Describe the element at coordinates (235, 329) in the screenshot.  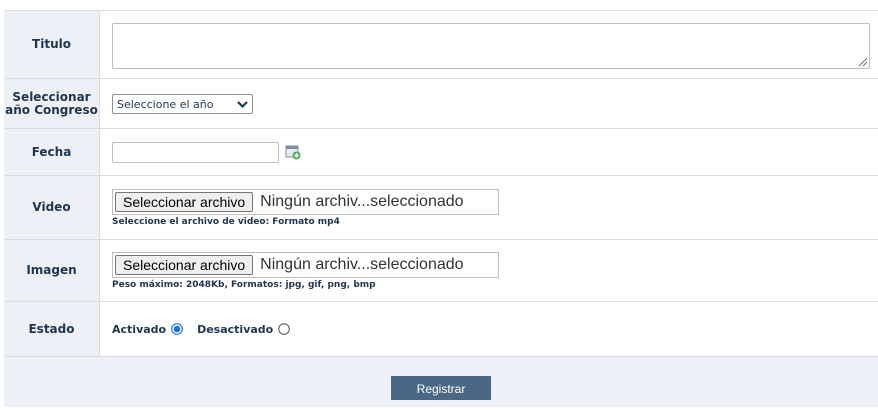
I see `desactivado-label: Desactivado` at that location.